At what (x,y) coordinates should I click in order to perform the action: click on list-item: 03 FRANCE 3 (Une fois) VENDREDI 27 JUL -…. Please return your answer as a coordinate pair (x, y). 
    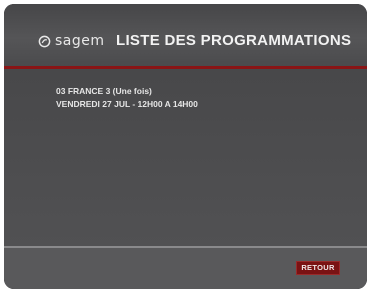
    Looking at the image, I should click on (127, 98).